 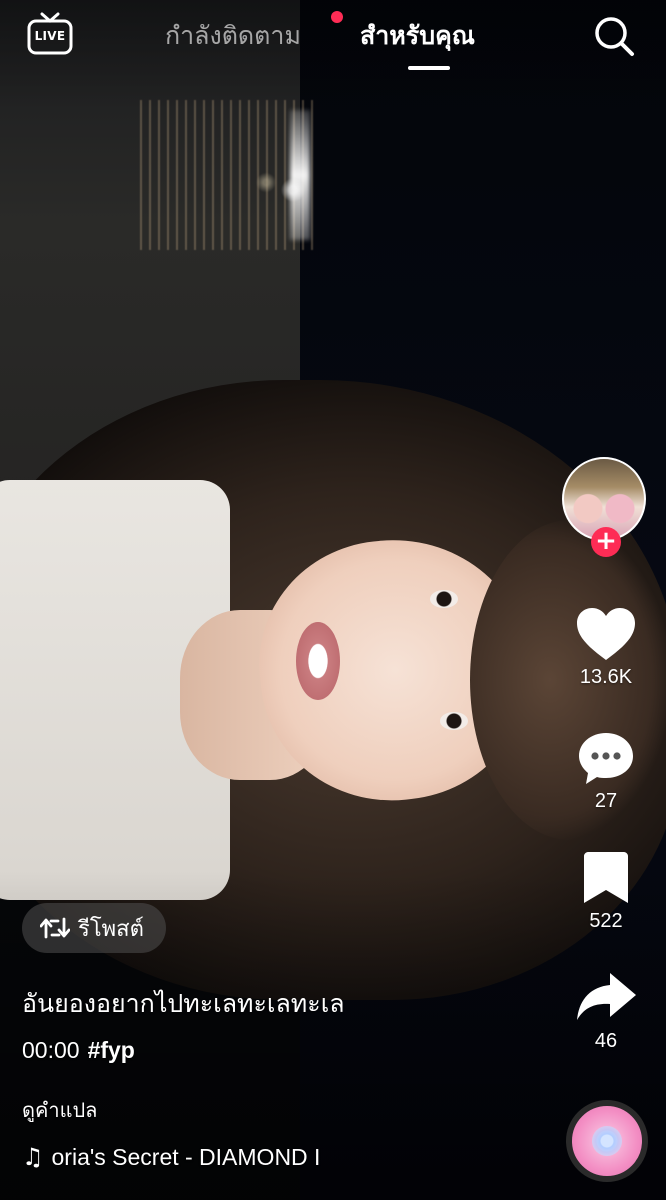 I want to click on live-button: LIVE, so click(x=50, y=34).